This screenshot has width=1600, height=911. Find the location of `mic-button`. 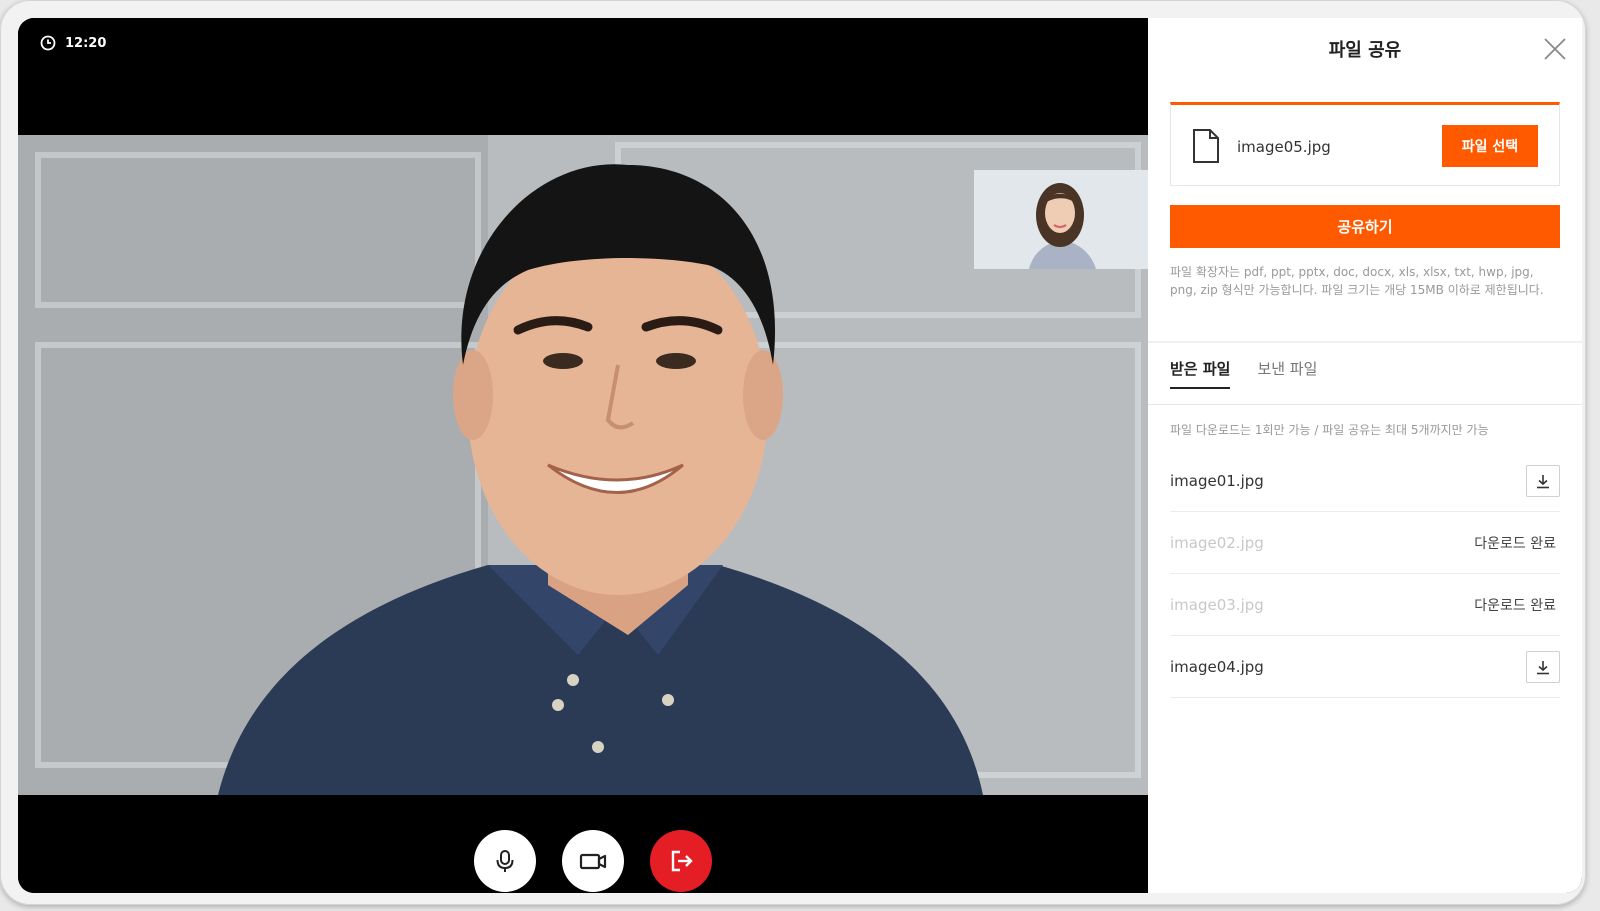

mic-button is located at coordinates (505, 861).